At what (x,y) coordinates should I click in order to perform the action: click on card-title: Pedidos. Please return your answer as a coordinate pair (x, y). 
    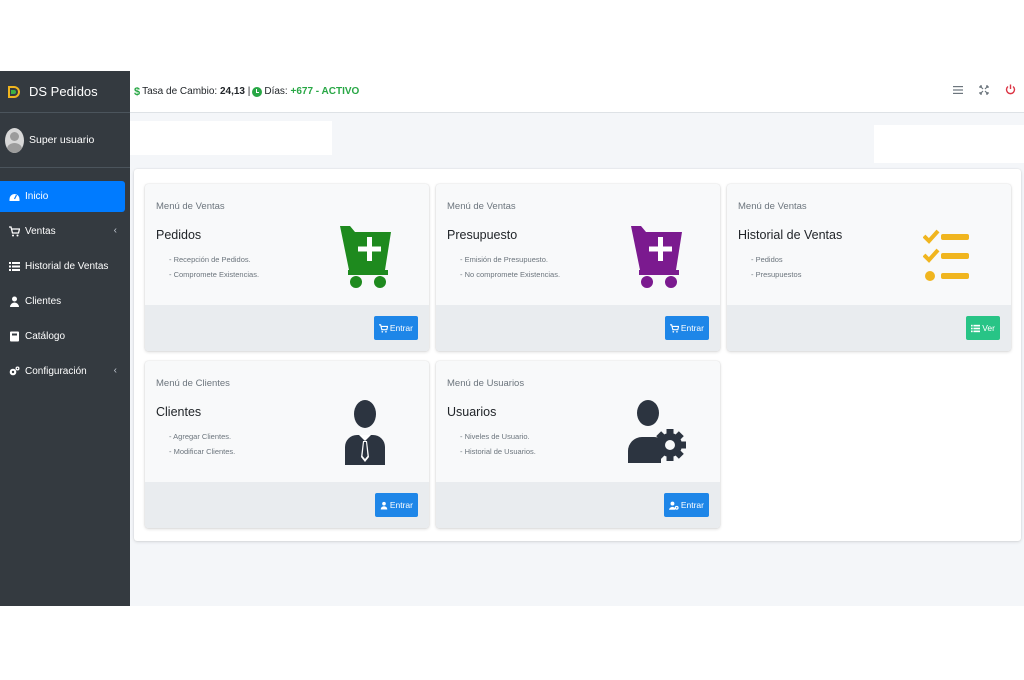
    Looking at the image, I should click on (179, 235).